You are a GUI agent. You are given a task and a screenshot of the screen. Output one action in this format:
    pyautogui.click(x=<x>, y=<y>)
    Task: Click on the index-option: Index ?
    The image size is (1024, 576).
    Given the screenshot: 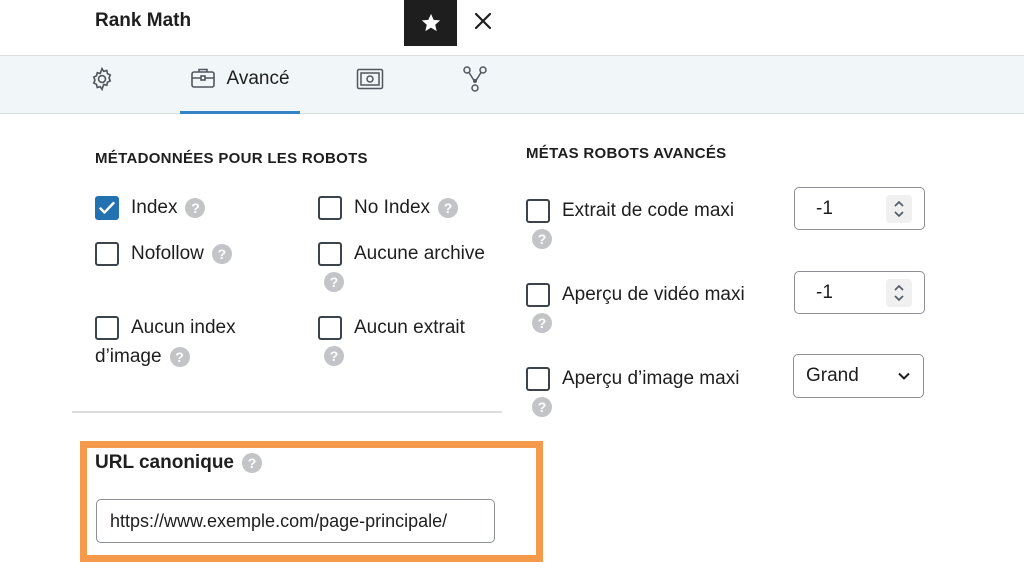 What is the action you would take?
    pyautogui.click(x=150, y=208)
    